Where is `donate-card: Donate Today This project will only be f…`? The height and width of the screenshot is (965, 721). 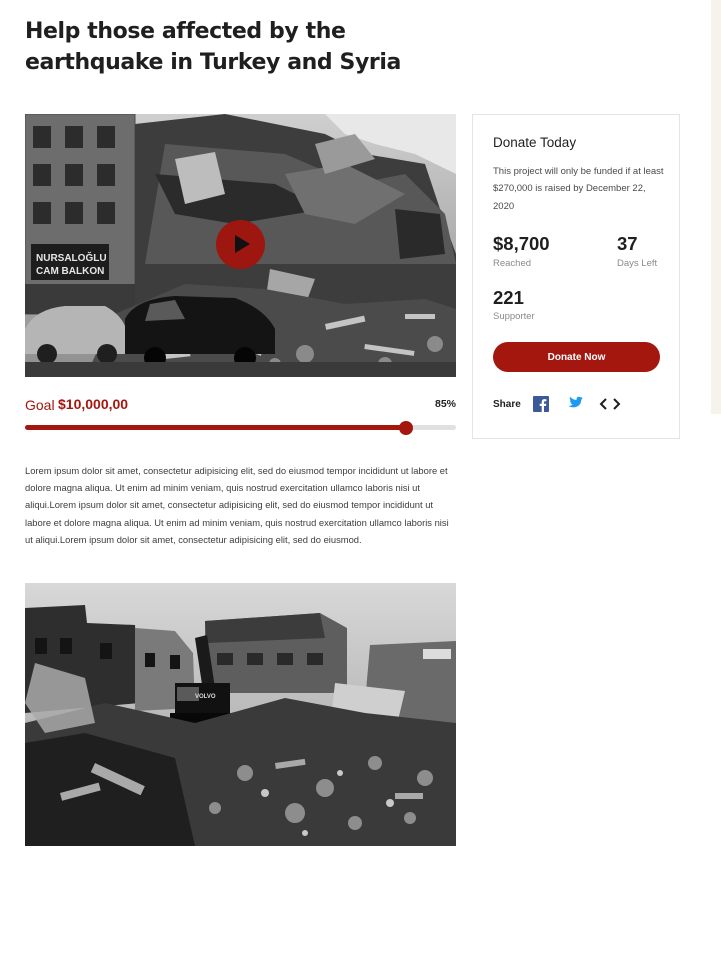
donate-card: Donate Today This project will only be f… is located at coordinates (576, 276).